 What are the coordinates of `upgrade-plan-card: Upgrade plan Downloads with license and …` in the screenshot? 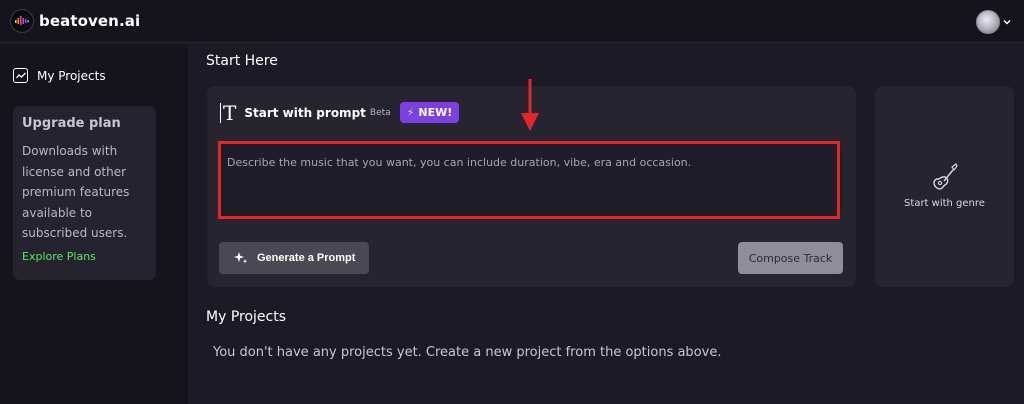 It's located at (84, 193).